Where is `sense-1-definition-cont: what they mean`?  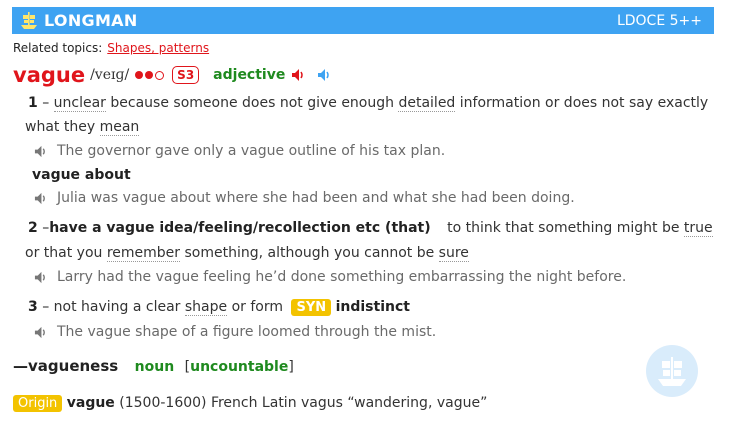 sense-1-definition-cont: what they mean is located at coordinates (82, 127).